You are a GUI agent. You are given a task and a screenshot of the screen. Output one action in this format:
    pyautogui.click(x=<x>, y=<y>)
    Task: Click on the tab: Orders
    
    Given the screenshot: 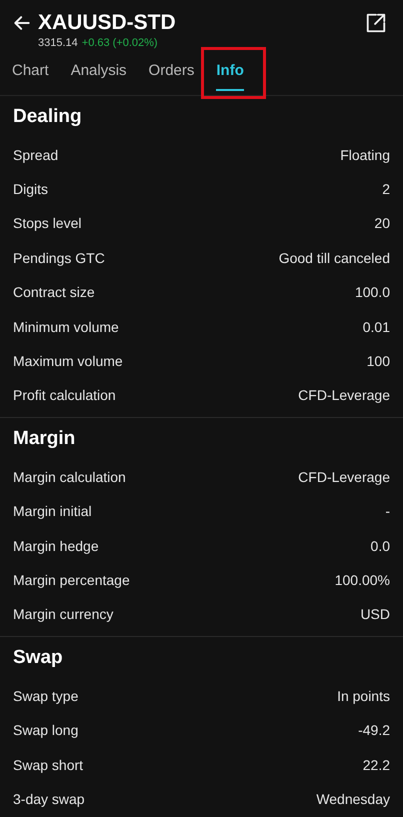 What is the action you would take?
    pyautogui.click(x=171, y=75)
    